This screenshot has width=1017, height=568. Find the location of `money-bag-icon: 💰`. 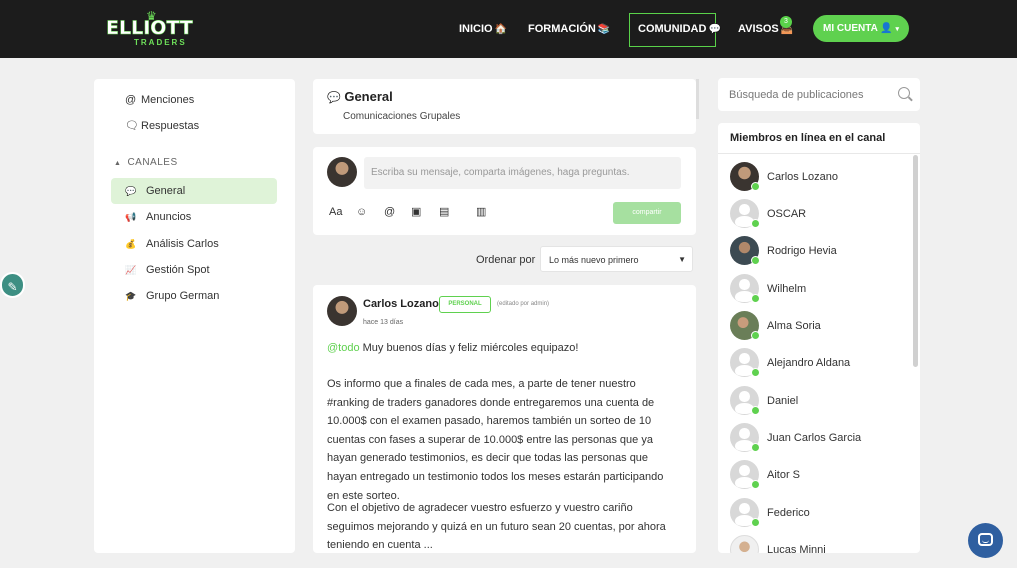

money-bag-icon: 💰 is located at coordinates (131, 244).